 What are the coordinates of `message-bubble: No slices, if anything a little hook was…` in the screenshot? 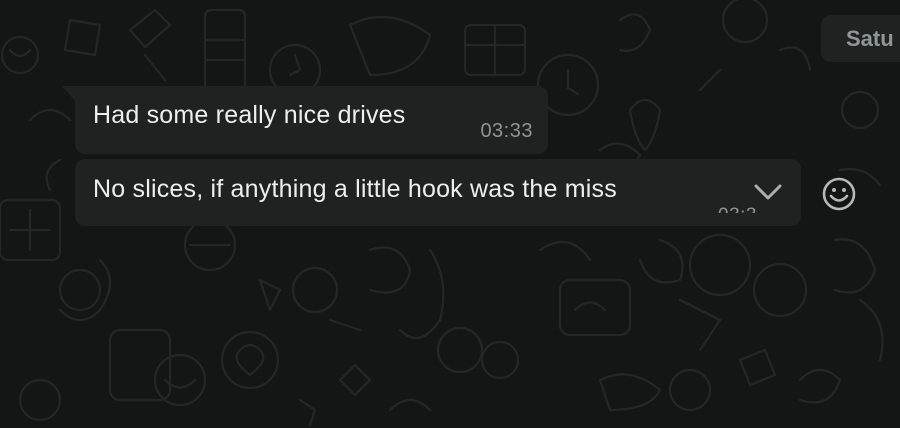 It's located at (438, 192).